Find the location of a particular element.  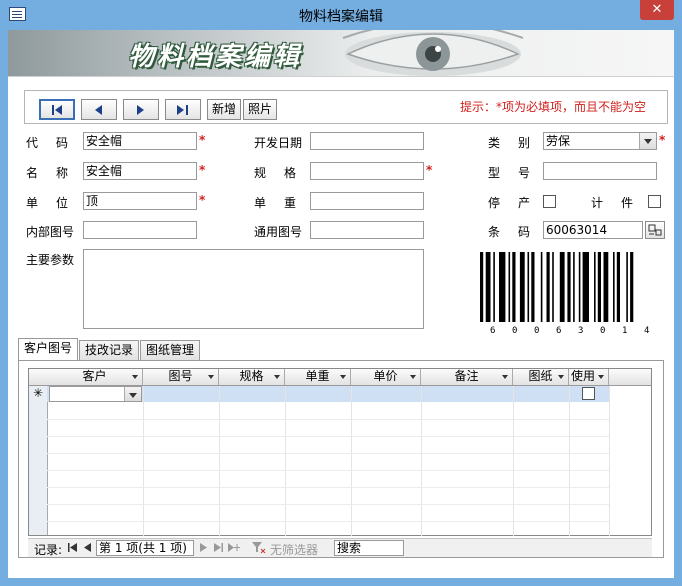

tab-customer-drawing: 客户图号 is located at coordinates (48, 349).